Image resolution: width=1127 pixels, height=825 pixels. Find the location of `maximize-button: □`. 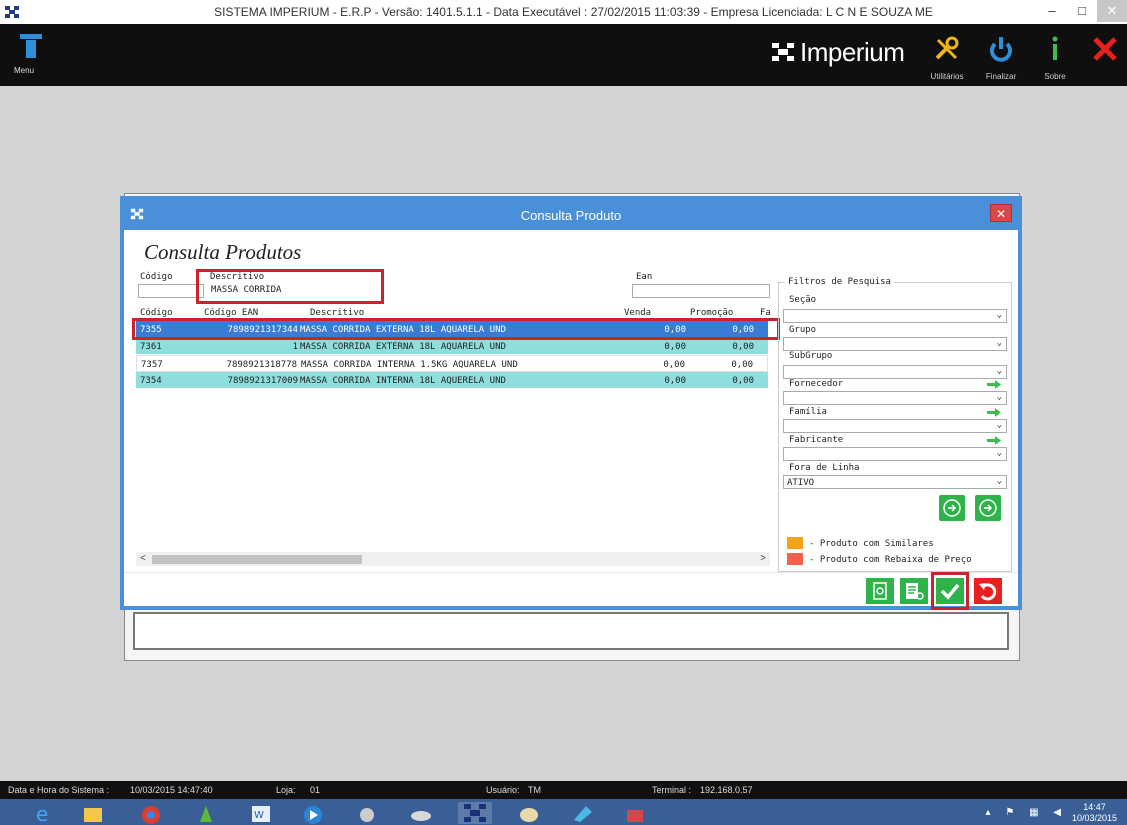

maximize-button: □ is located at coordinates (1082, 11).